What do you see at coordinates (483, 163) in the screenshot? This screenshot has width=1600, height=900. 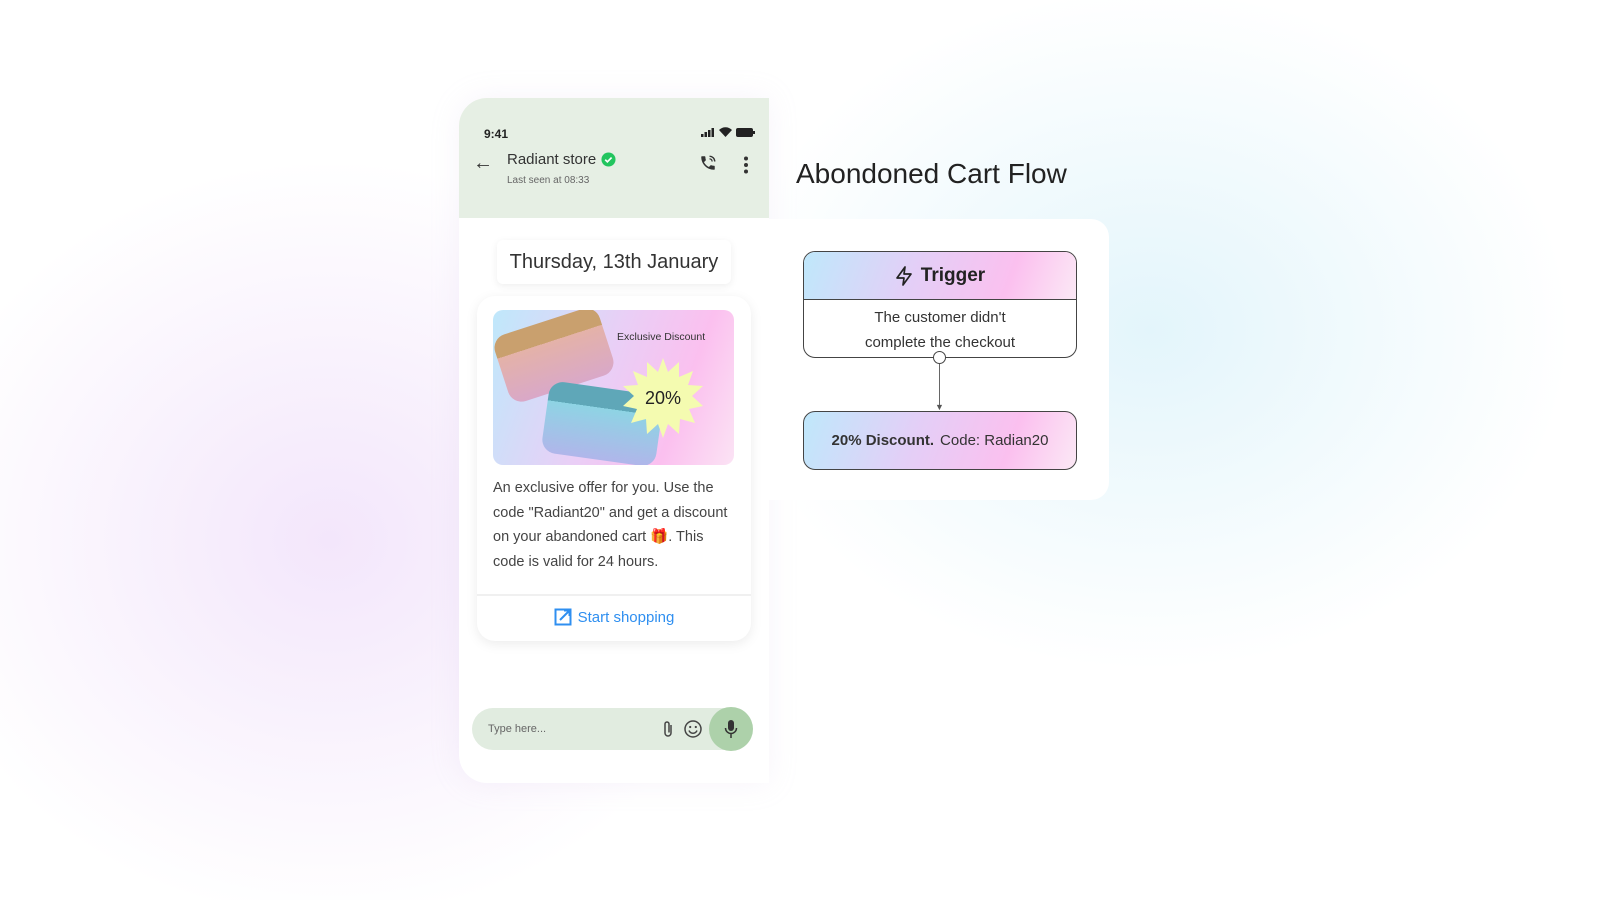 I see `back-arrow-icon: ←` at bounding box center [483, 163].